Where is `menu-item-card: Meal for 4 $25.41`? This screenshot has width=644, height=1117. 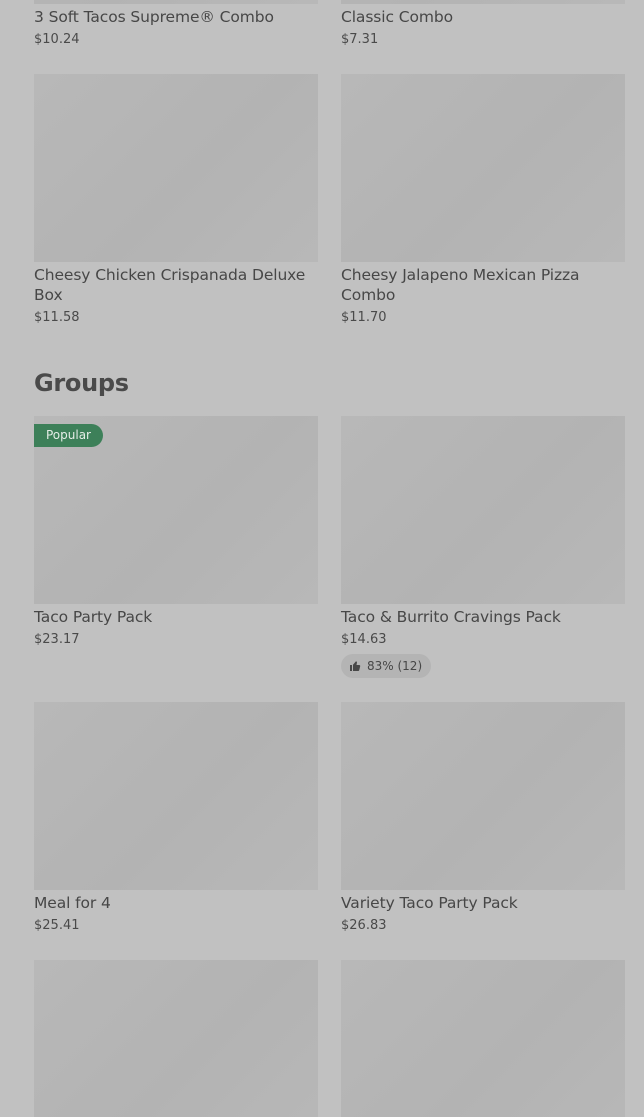
menu-item-card: Meal for 4 $25.41 is located at coordinates (176, 820).